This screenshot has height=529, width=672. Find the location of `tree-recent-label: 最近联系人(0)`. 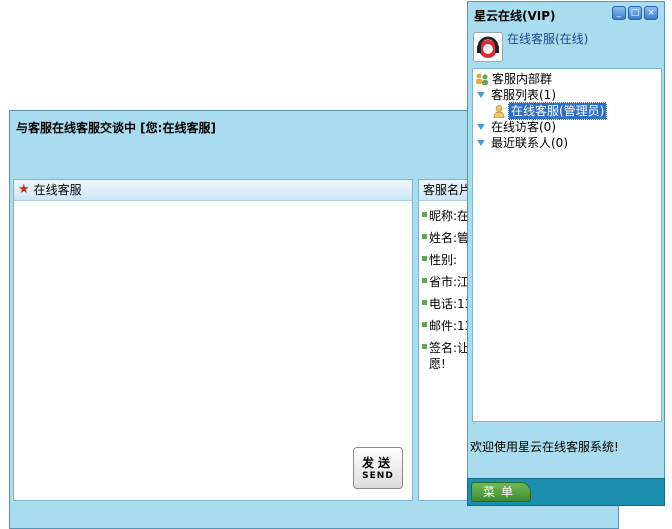

tree-recent-label: 最近联系人(0) is located at coordinates (529, 143).